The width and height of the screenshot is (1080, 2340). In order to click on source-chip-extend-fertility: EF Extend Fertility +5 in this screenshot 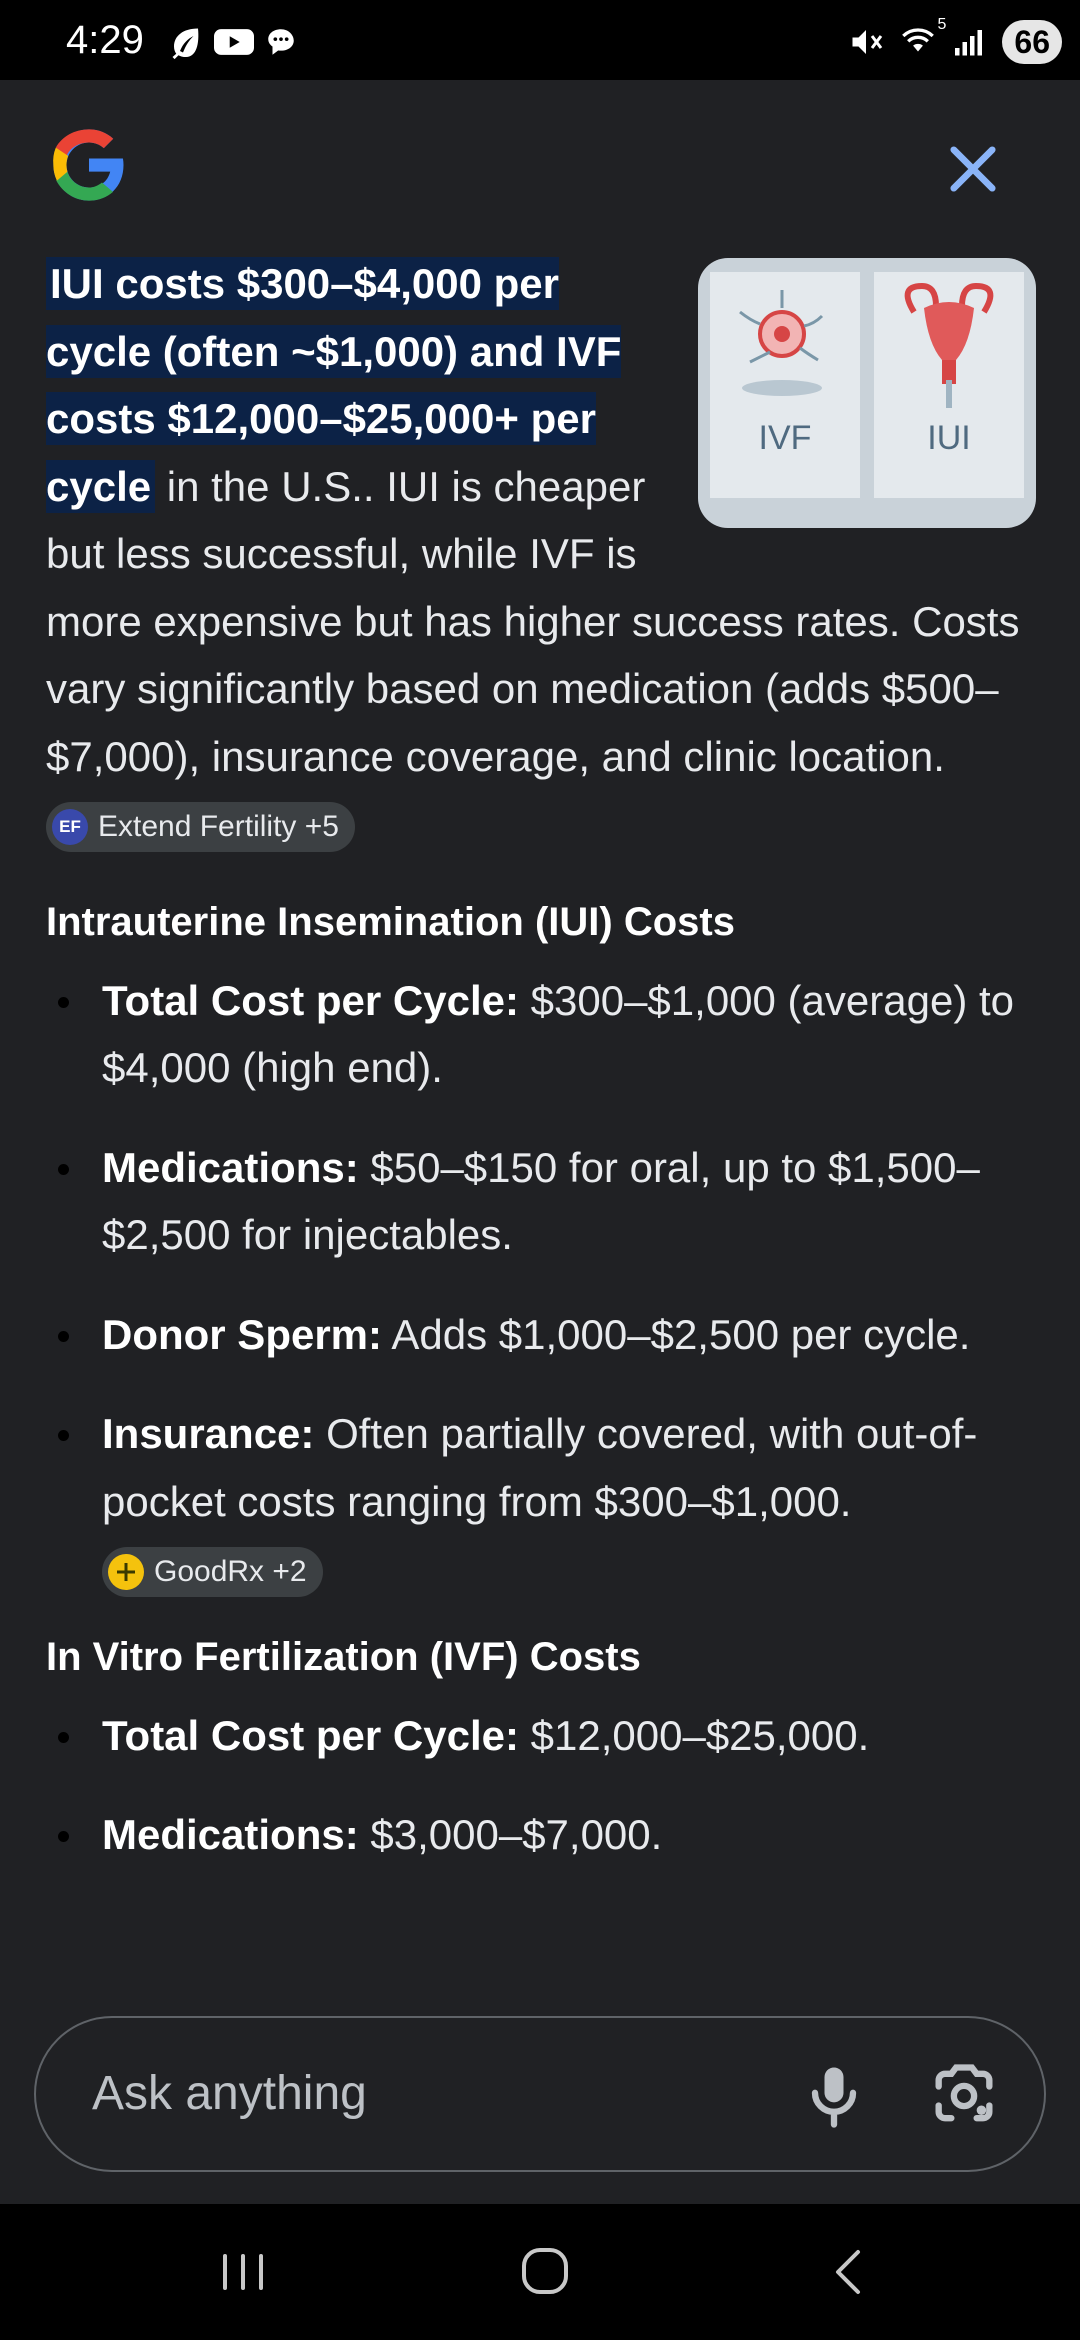, I will do `click(200, 826)`.